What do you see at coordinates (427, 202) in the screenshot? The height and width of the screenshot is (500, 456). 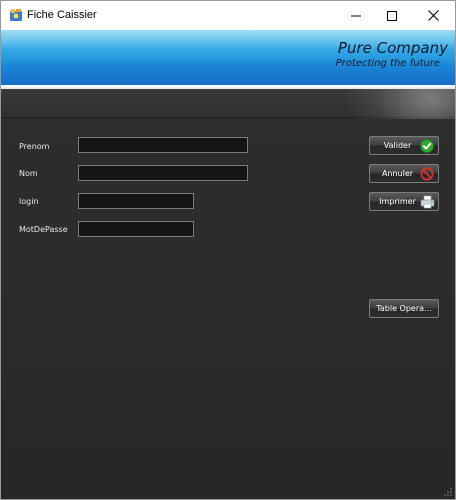 I see `printer-icon` at bounding box center [427, 202].